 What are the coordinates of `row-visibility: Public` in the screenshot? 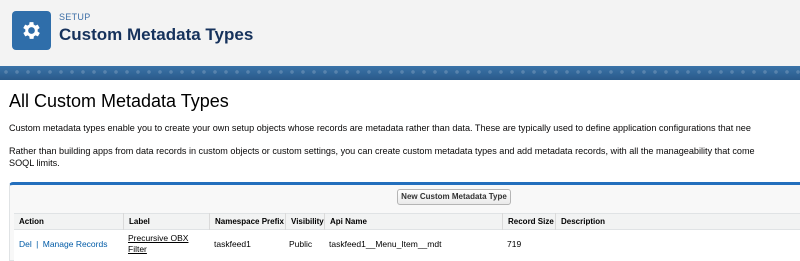 It's located at (301, 244).